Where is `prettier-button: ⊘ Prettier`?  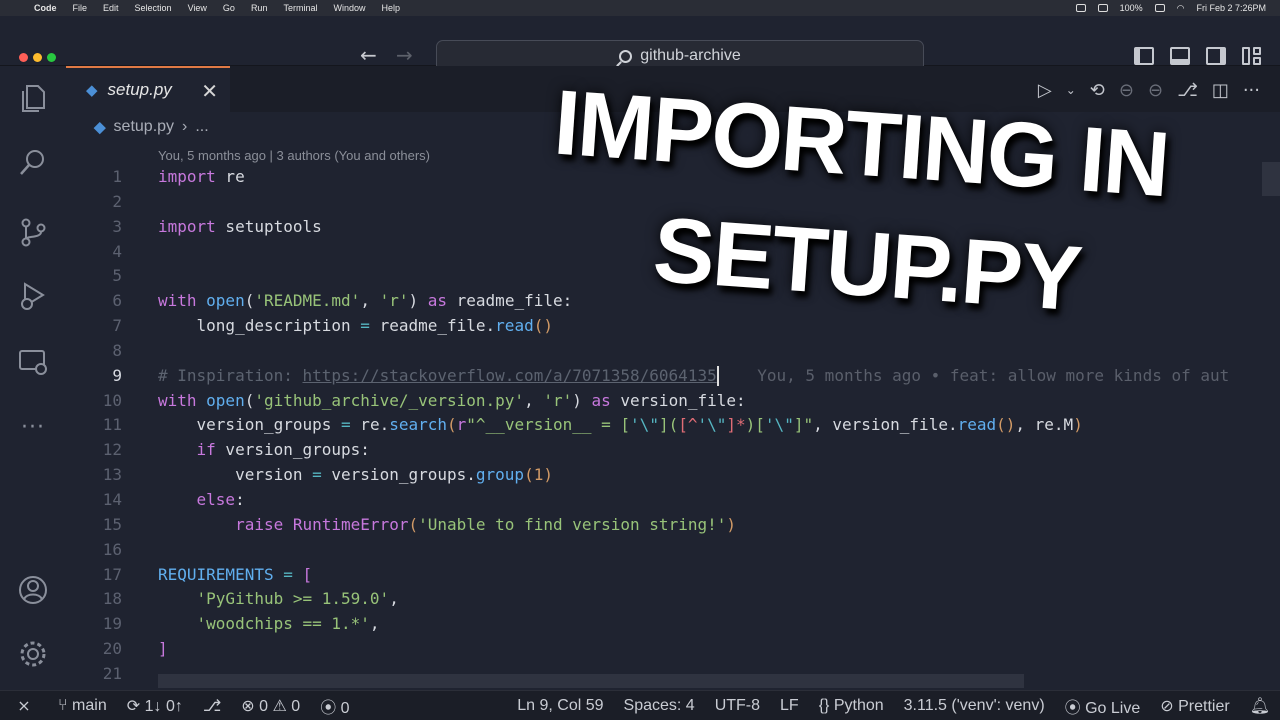
prettier-button: ⊘ Prettier is located at coordinates (1194, 706).